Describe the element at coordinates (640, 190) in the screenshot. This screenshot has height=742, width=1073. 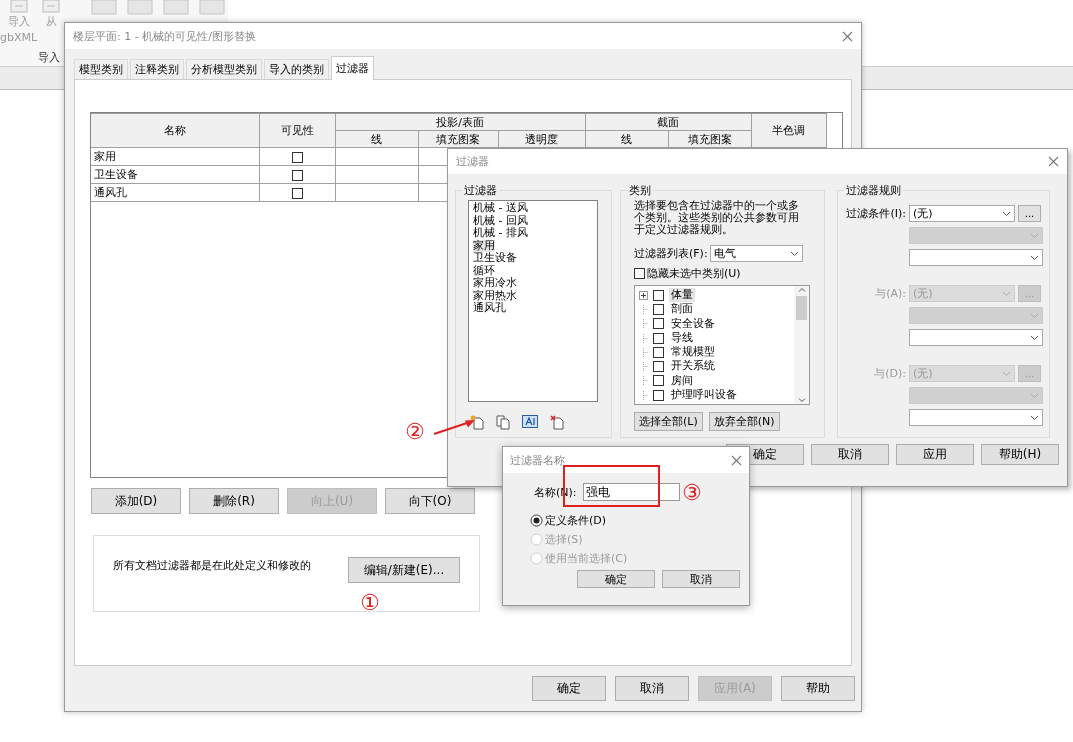
I see `group-title: 类别` at that location.